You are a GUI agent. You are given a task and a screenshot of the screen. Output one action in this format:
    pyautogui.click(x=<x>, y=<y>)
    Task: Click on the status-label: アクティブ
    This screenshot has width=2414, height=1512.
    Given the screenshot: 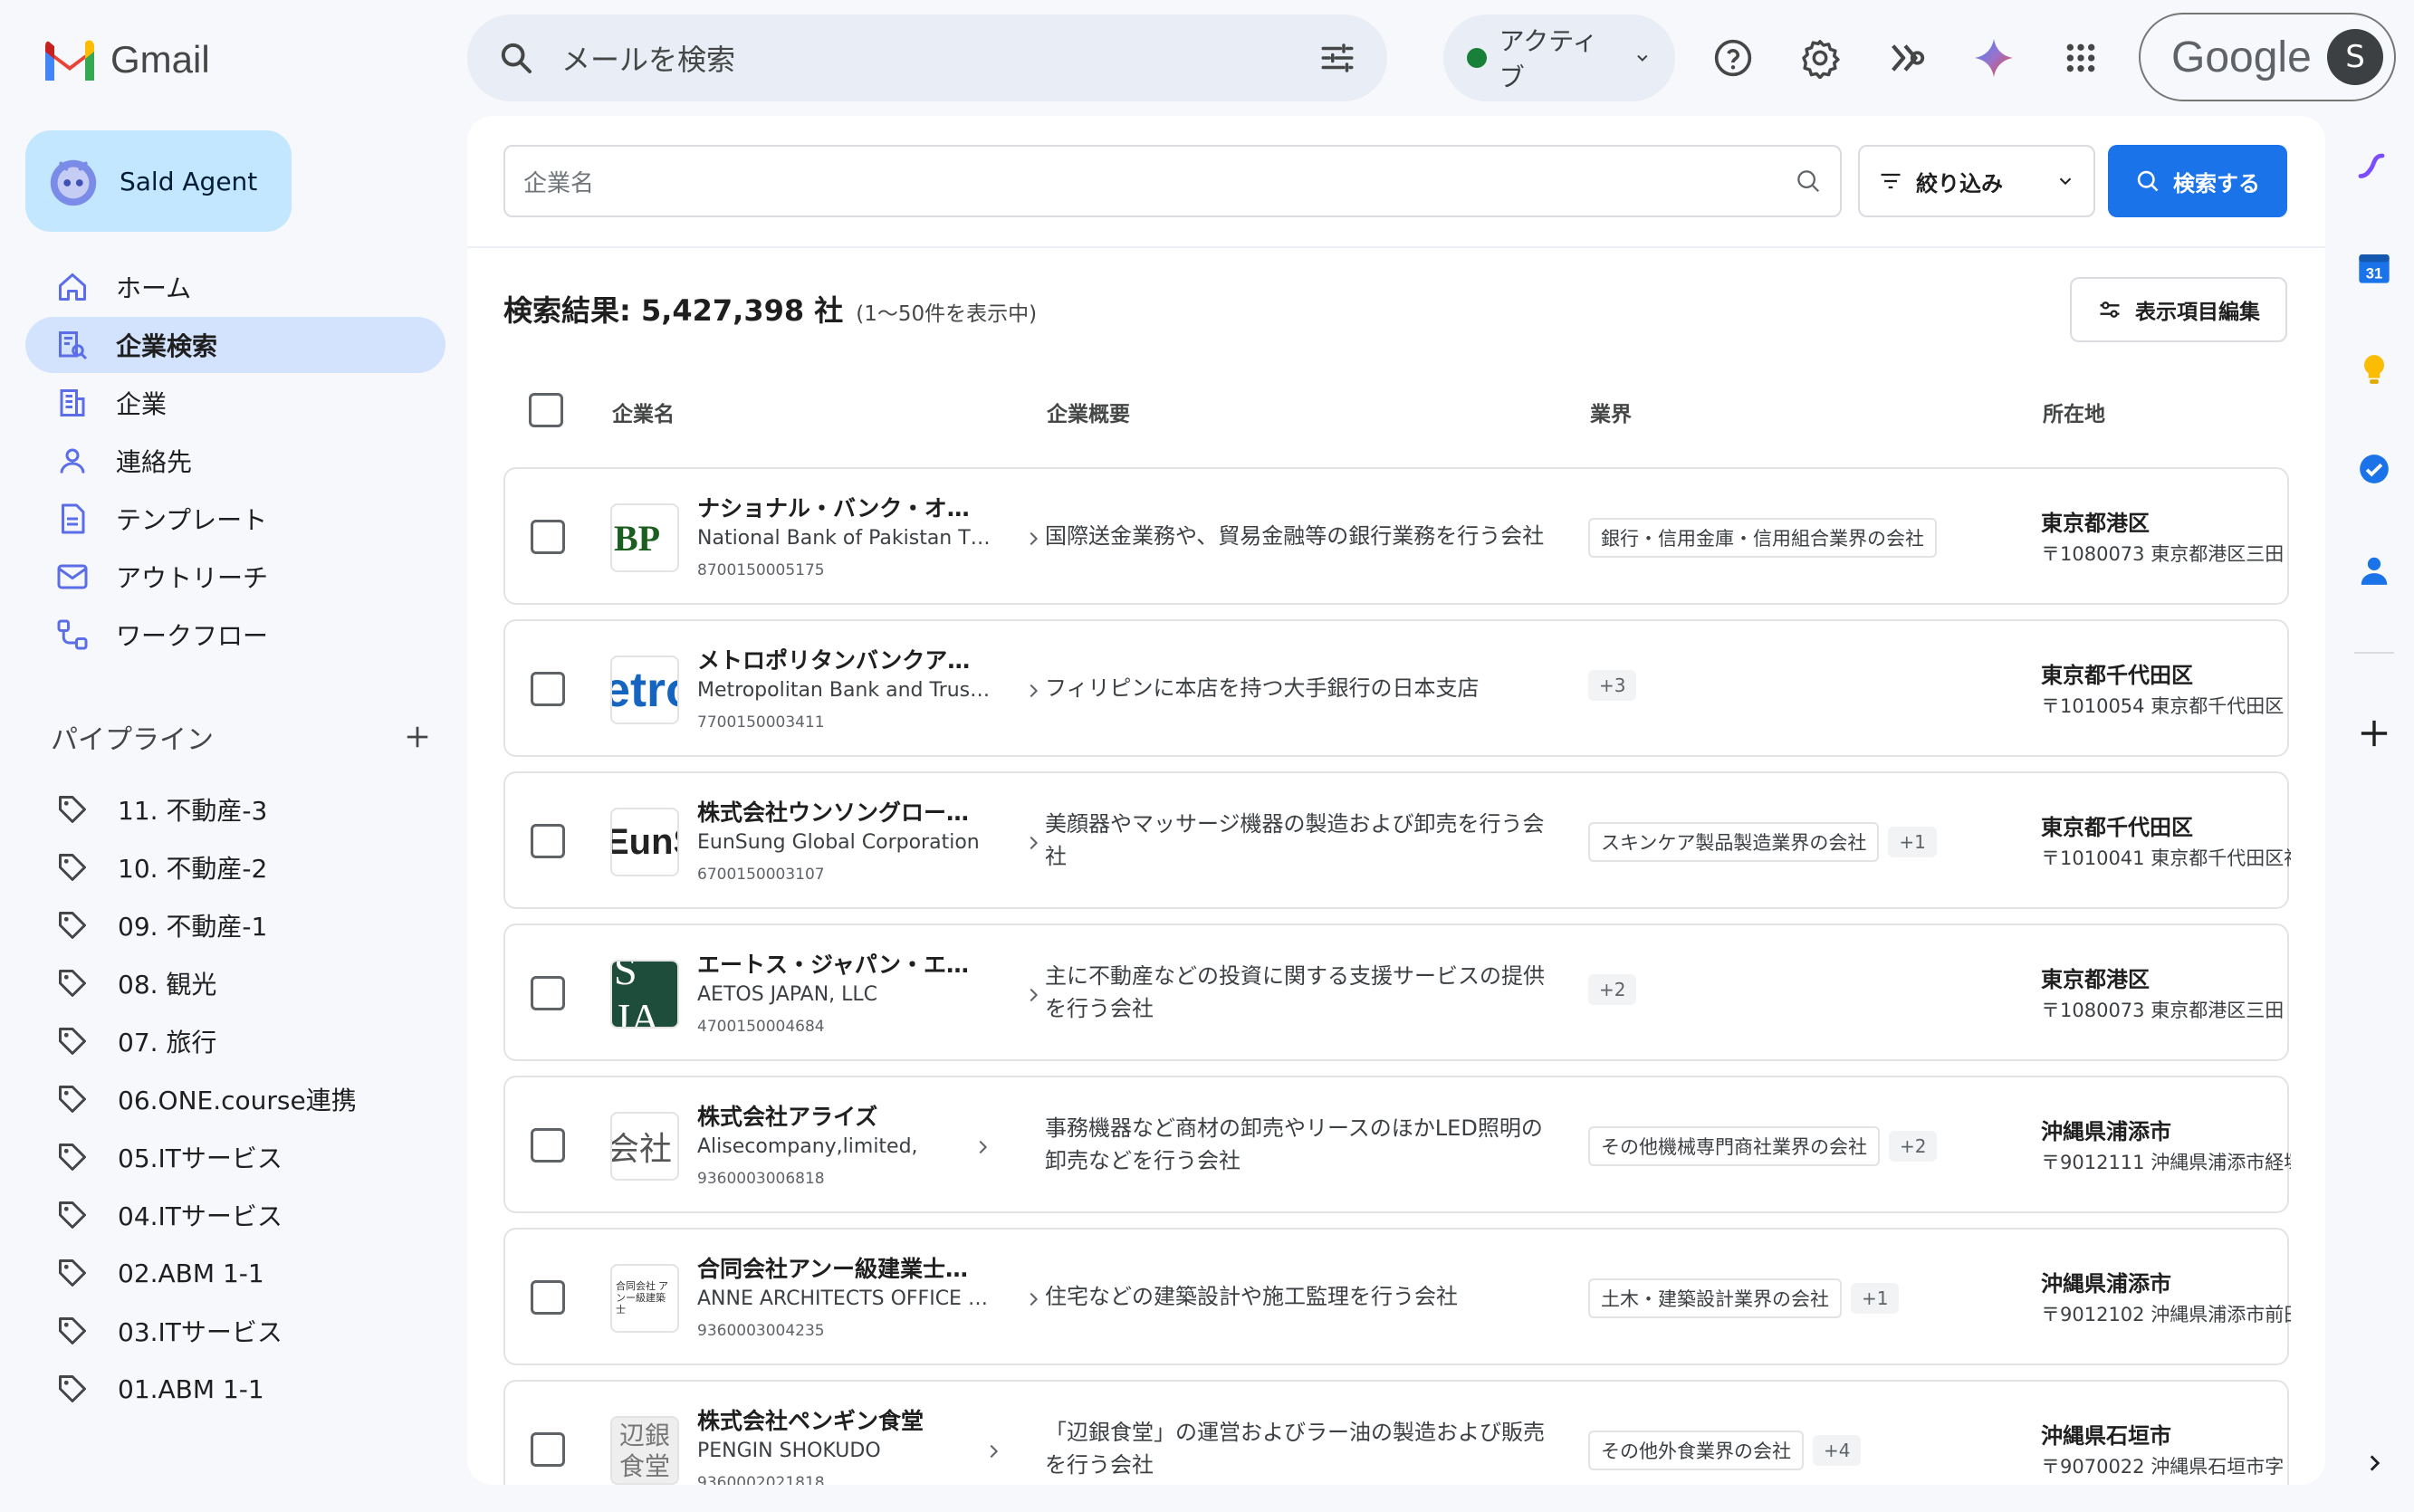 What is the action you would take?
    pyautogui.click(x=1548, y=59)
    